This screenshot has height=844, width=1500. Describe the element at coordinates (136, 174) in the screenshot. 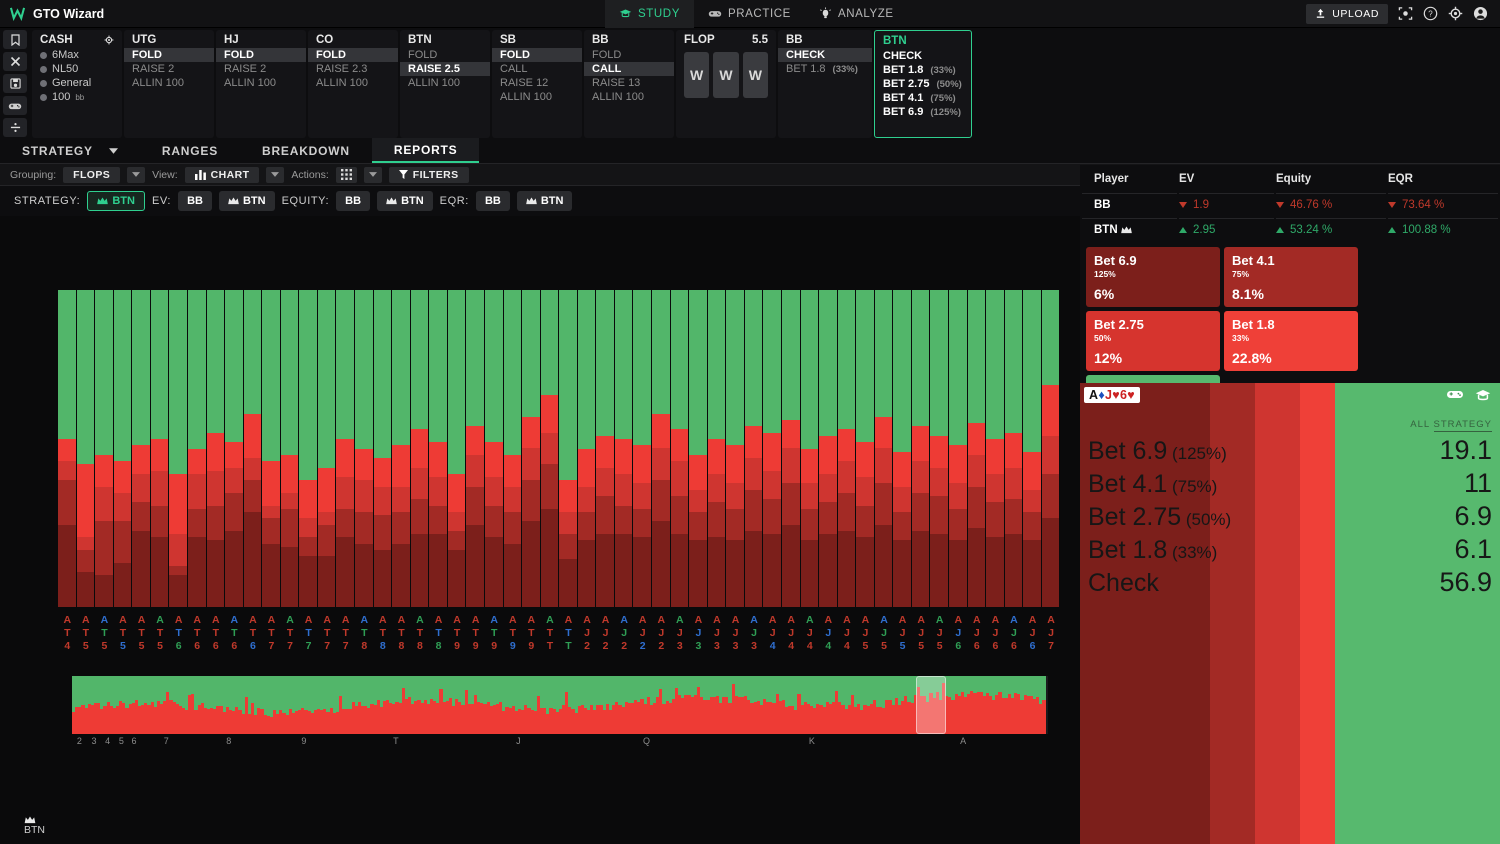

I see `grouping-caret` at that location.